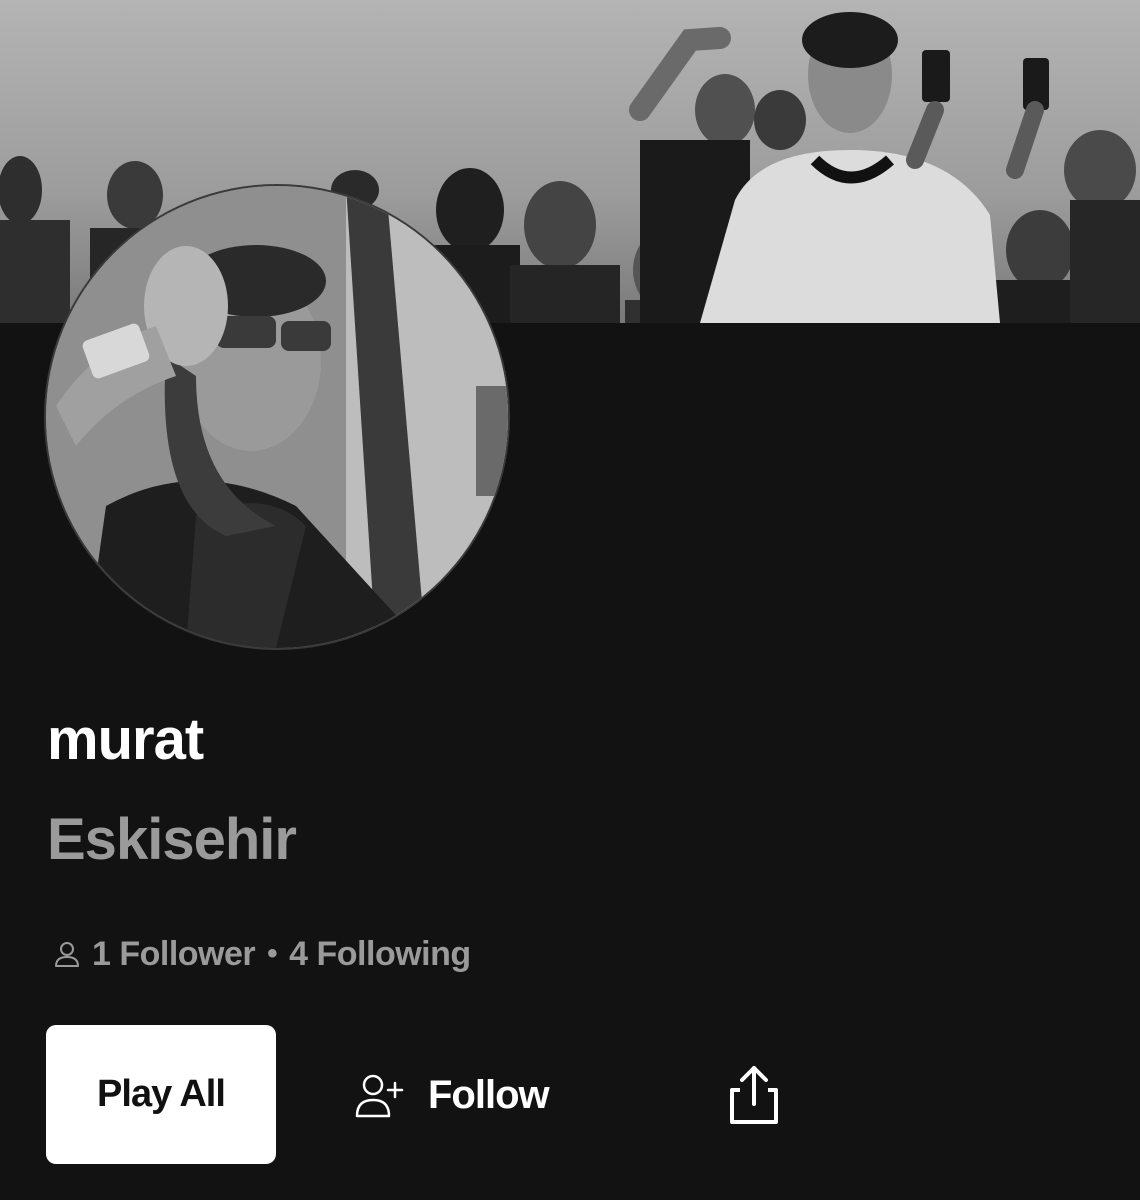 This screenshot has width=1140, height=1200. Describe the element at coordinates (125, 739) in the screenshot. I see `profile-username: murat` at that location.